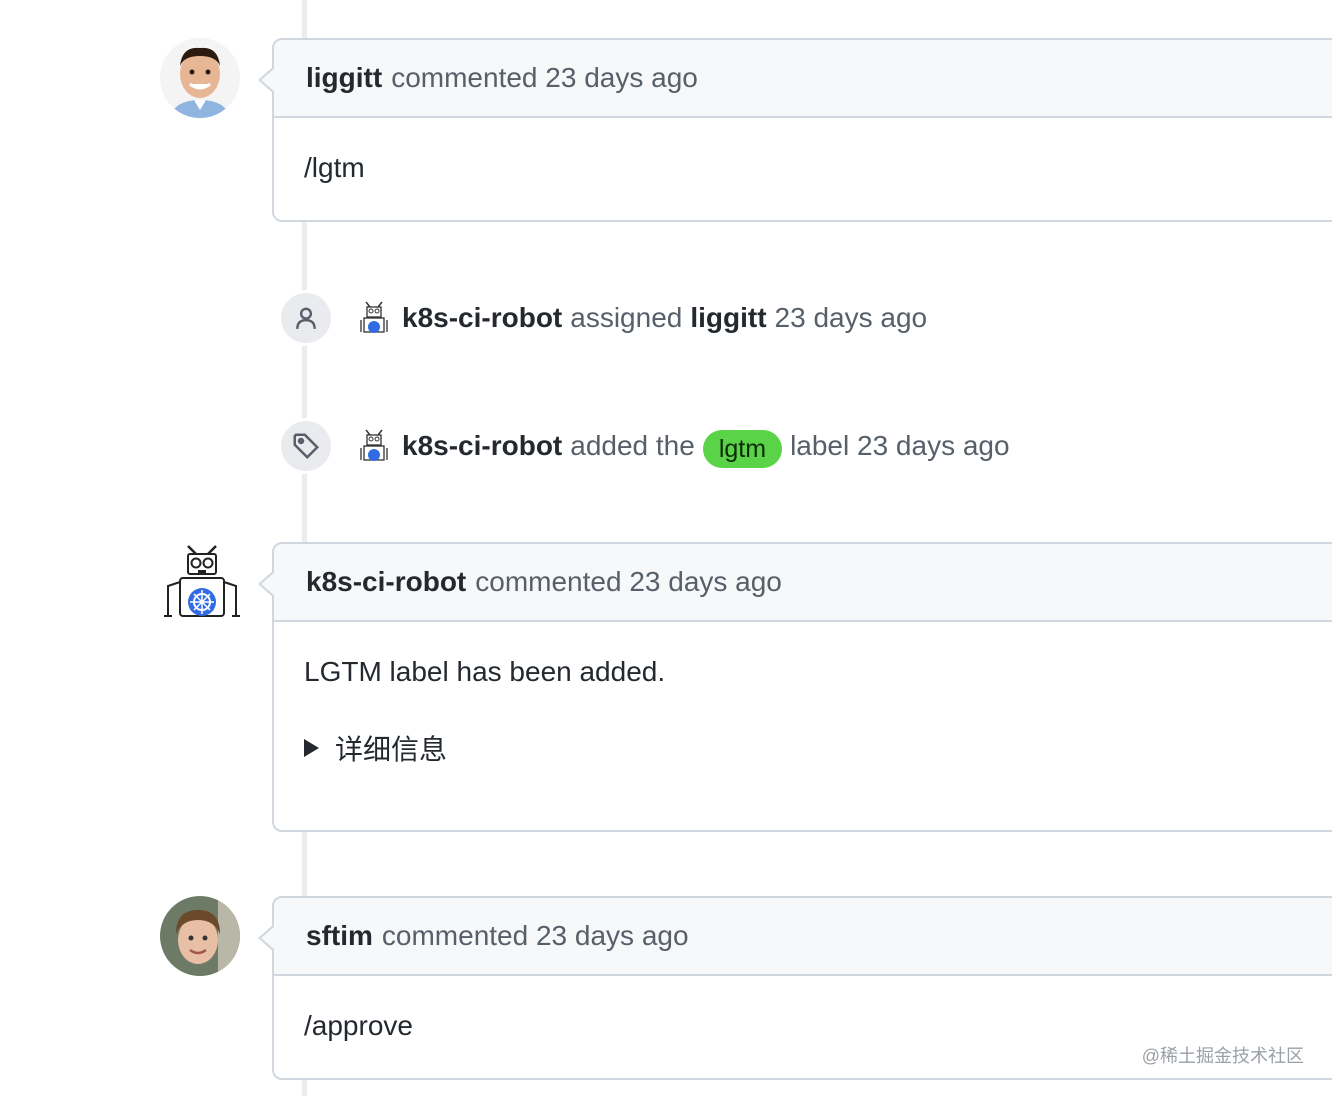 Image resolution: width=1332 pixels, height=1096 pixels. Describe the element at coordinates (728, 318) in the screenshot. I see `event-target: liggitt` at that location.